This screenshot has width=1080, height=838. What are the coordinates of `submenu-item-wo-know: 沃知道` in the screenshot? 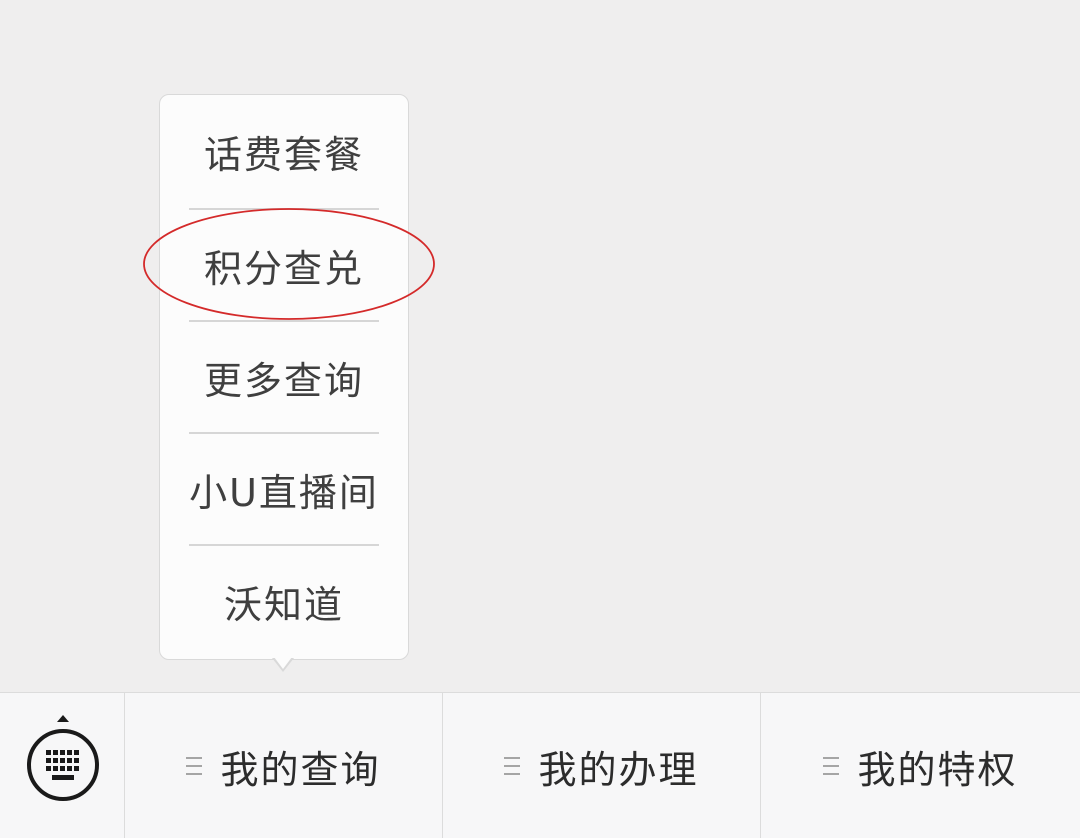 It's located at (284, 601).